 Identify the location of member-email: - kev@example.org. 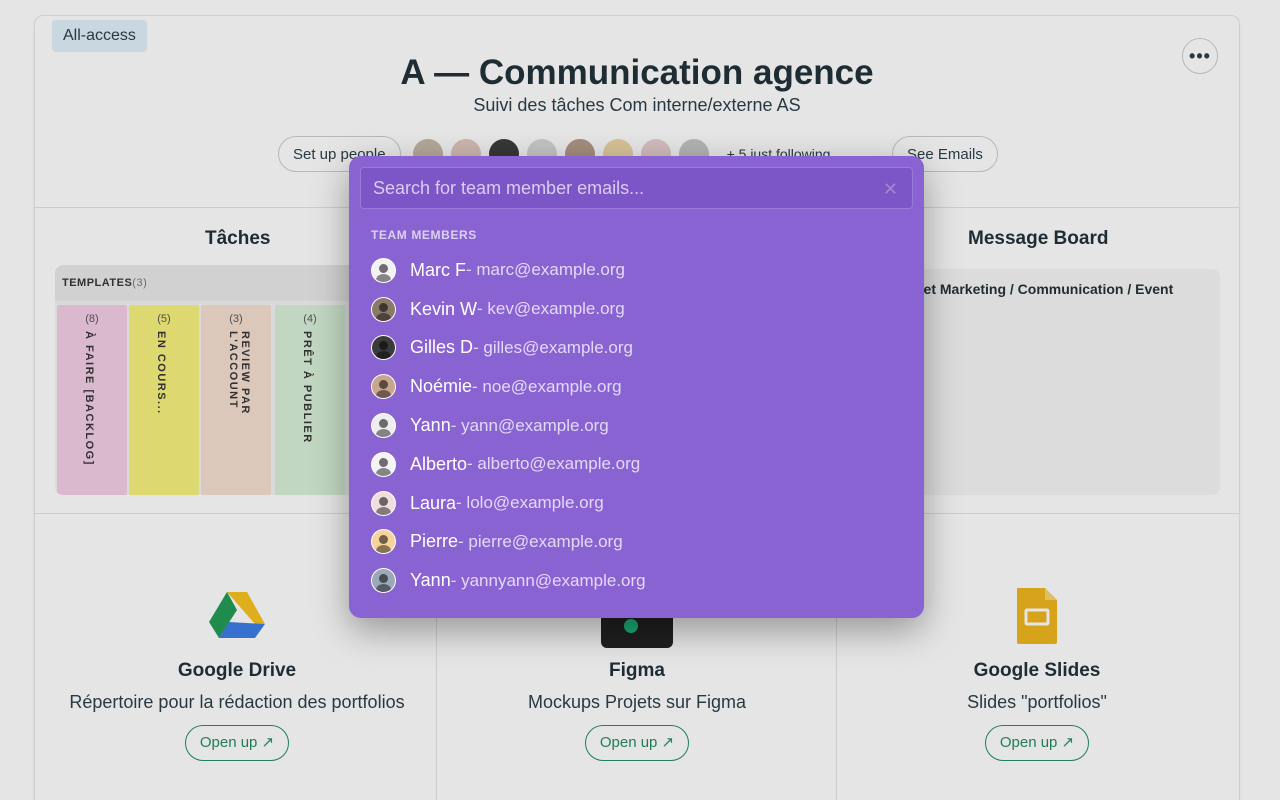
(551, 309).